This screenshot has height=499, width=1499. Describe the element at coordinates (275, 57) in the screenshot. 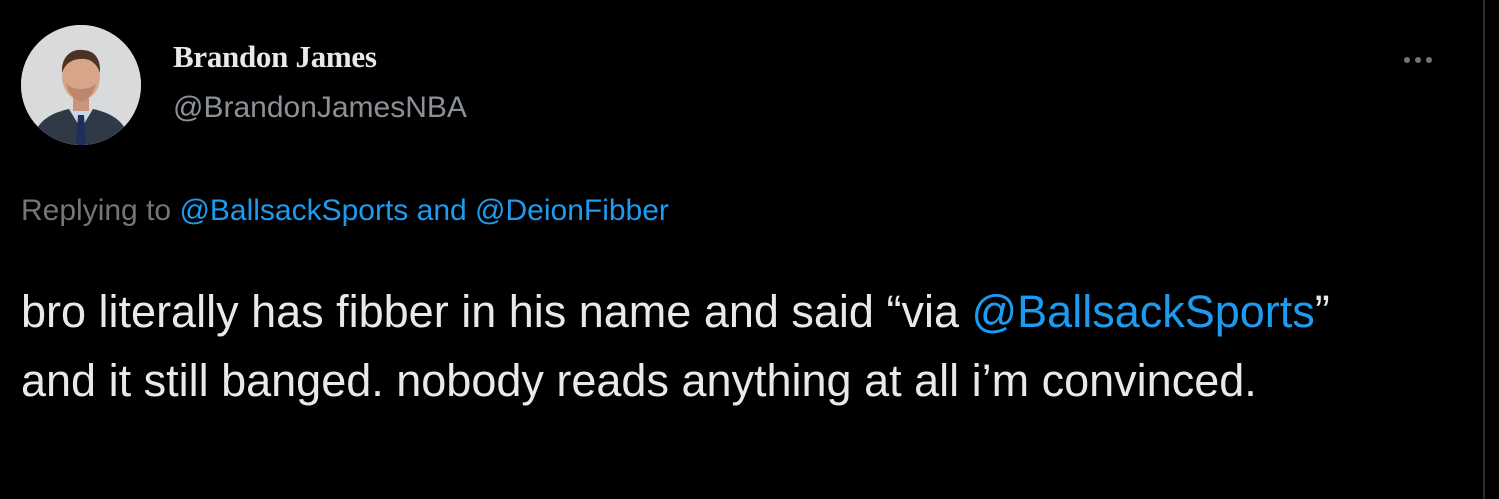

I see `display-name: Brandon James` at that location.